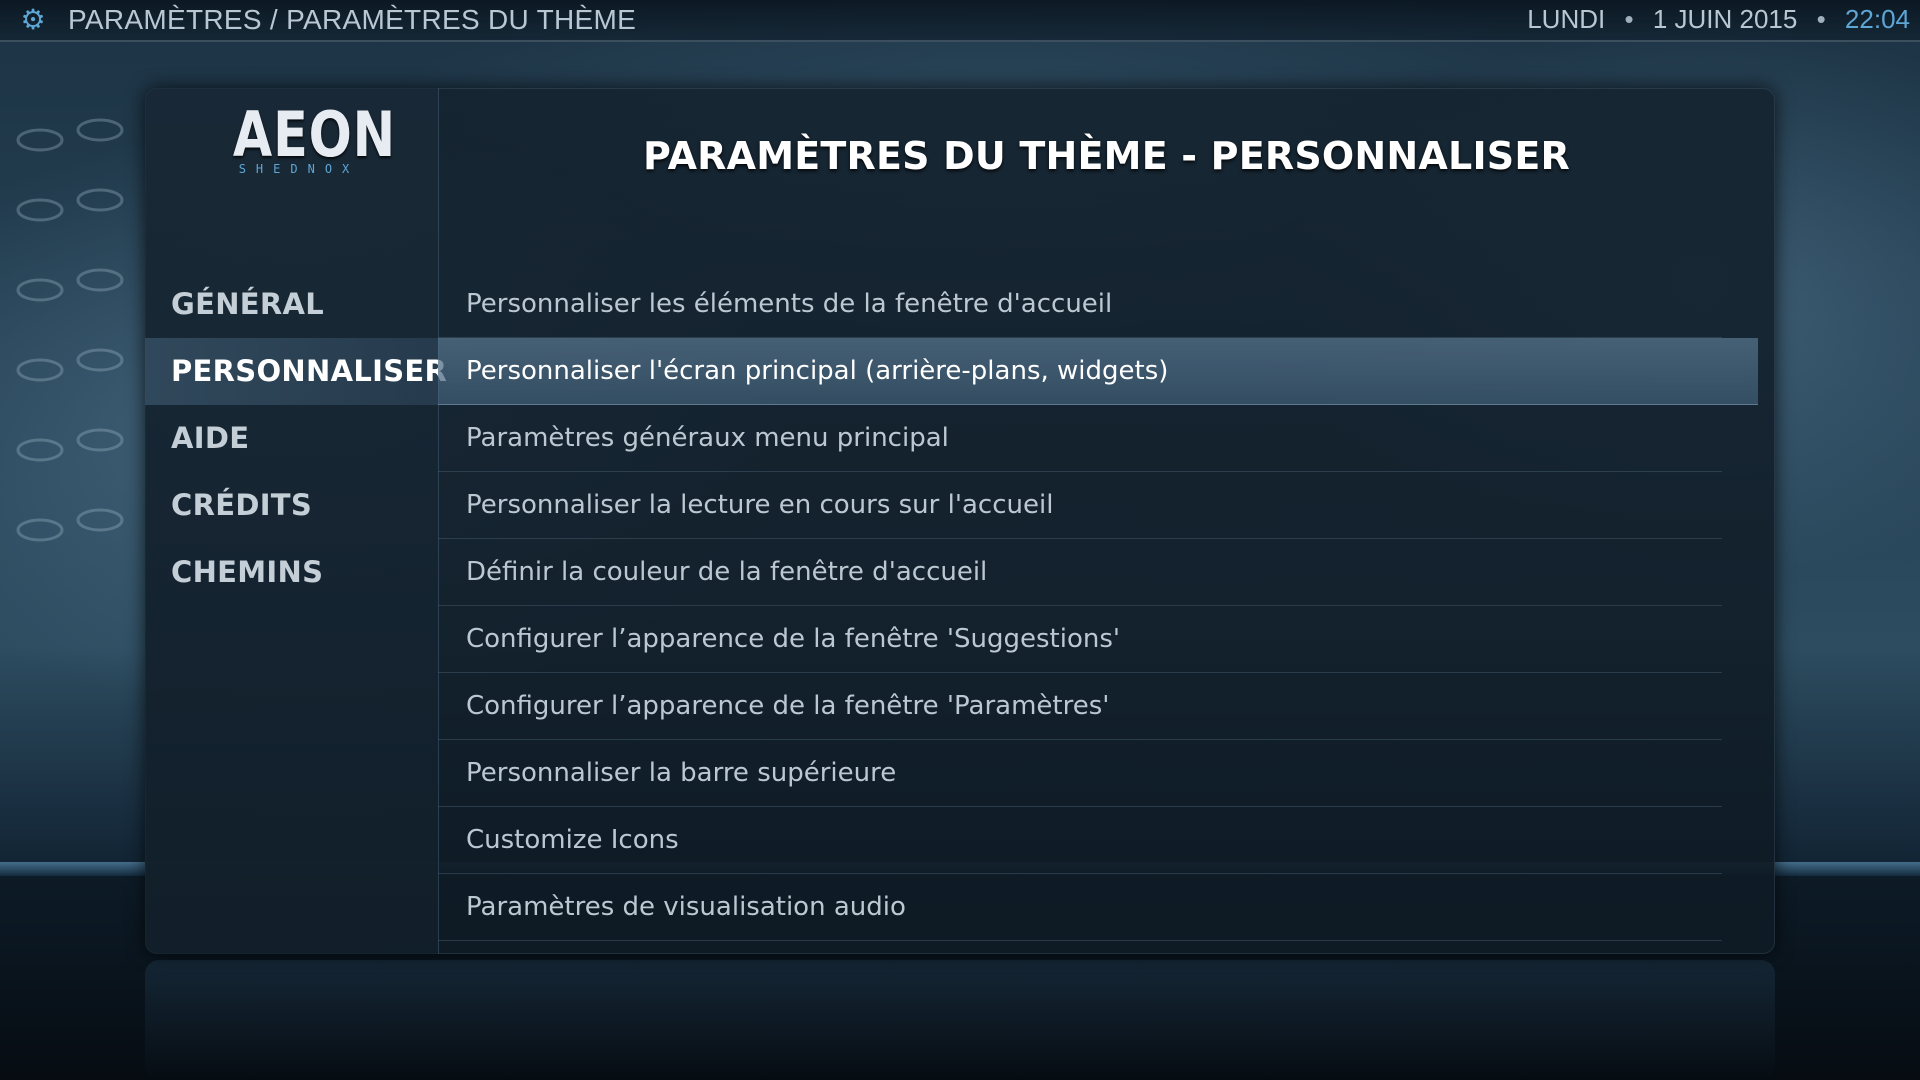 The width and height of the screenshot is (1920, 1080). What do you see at coordinates (1566, 19) in the screenshot?
I see `day-label: LUNDI` at bounding box center [1566, 19].